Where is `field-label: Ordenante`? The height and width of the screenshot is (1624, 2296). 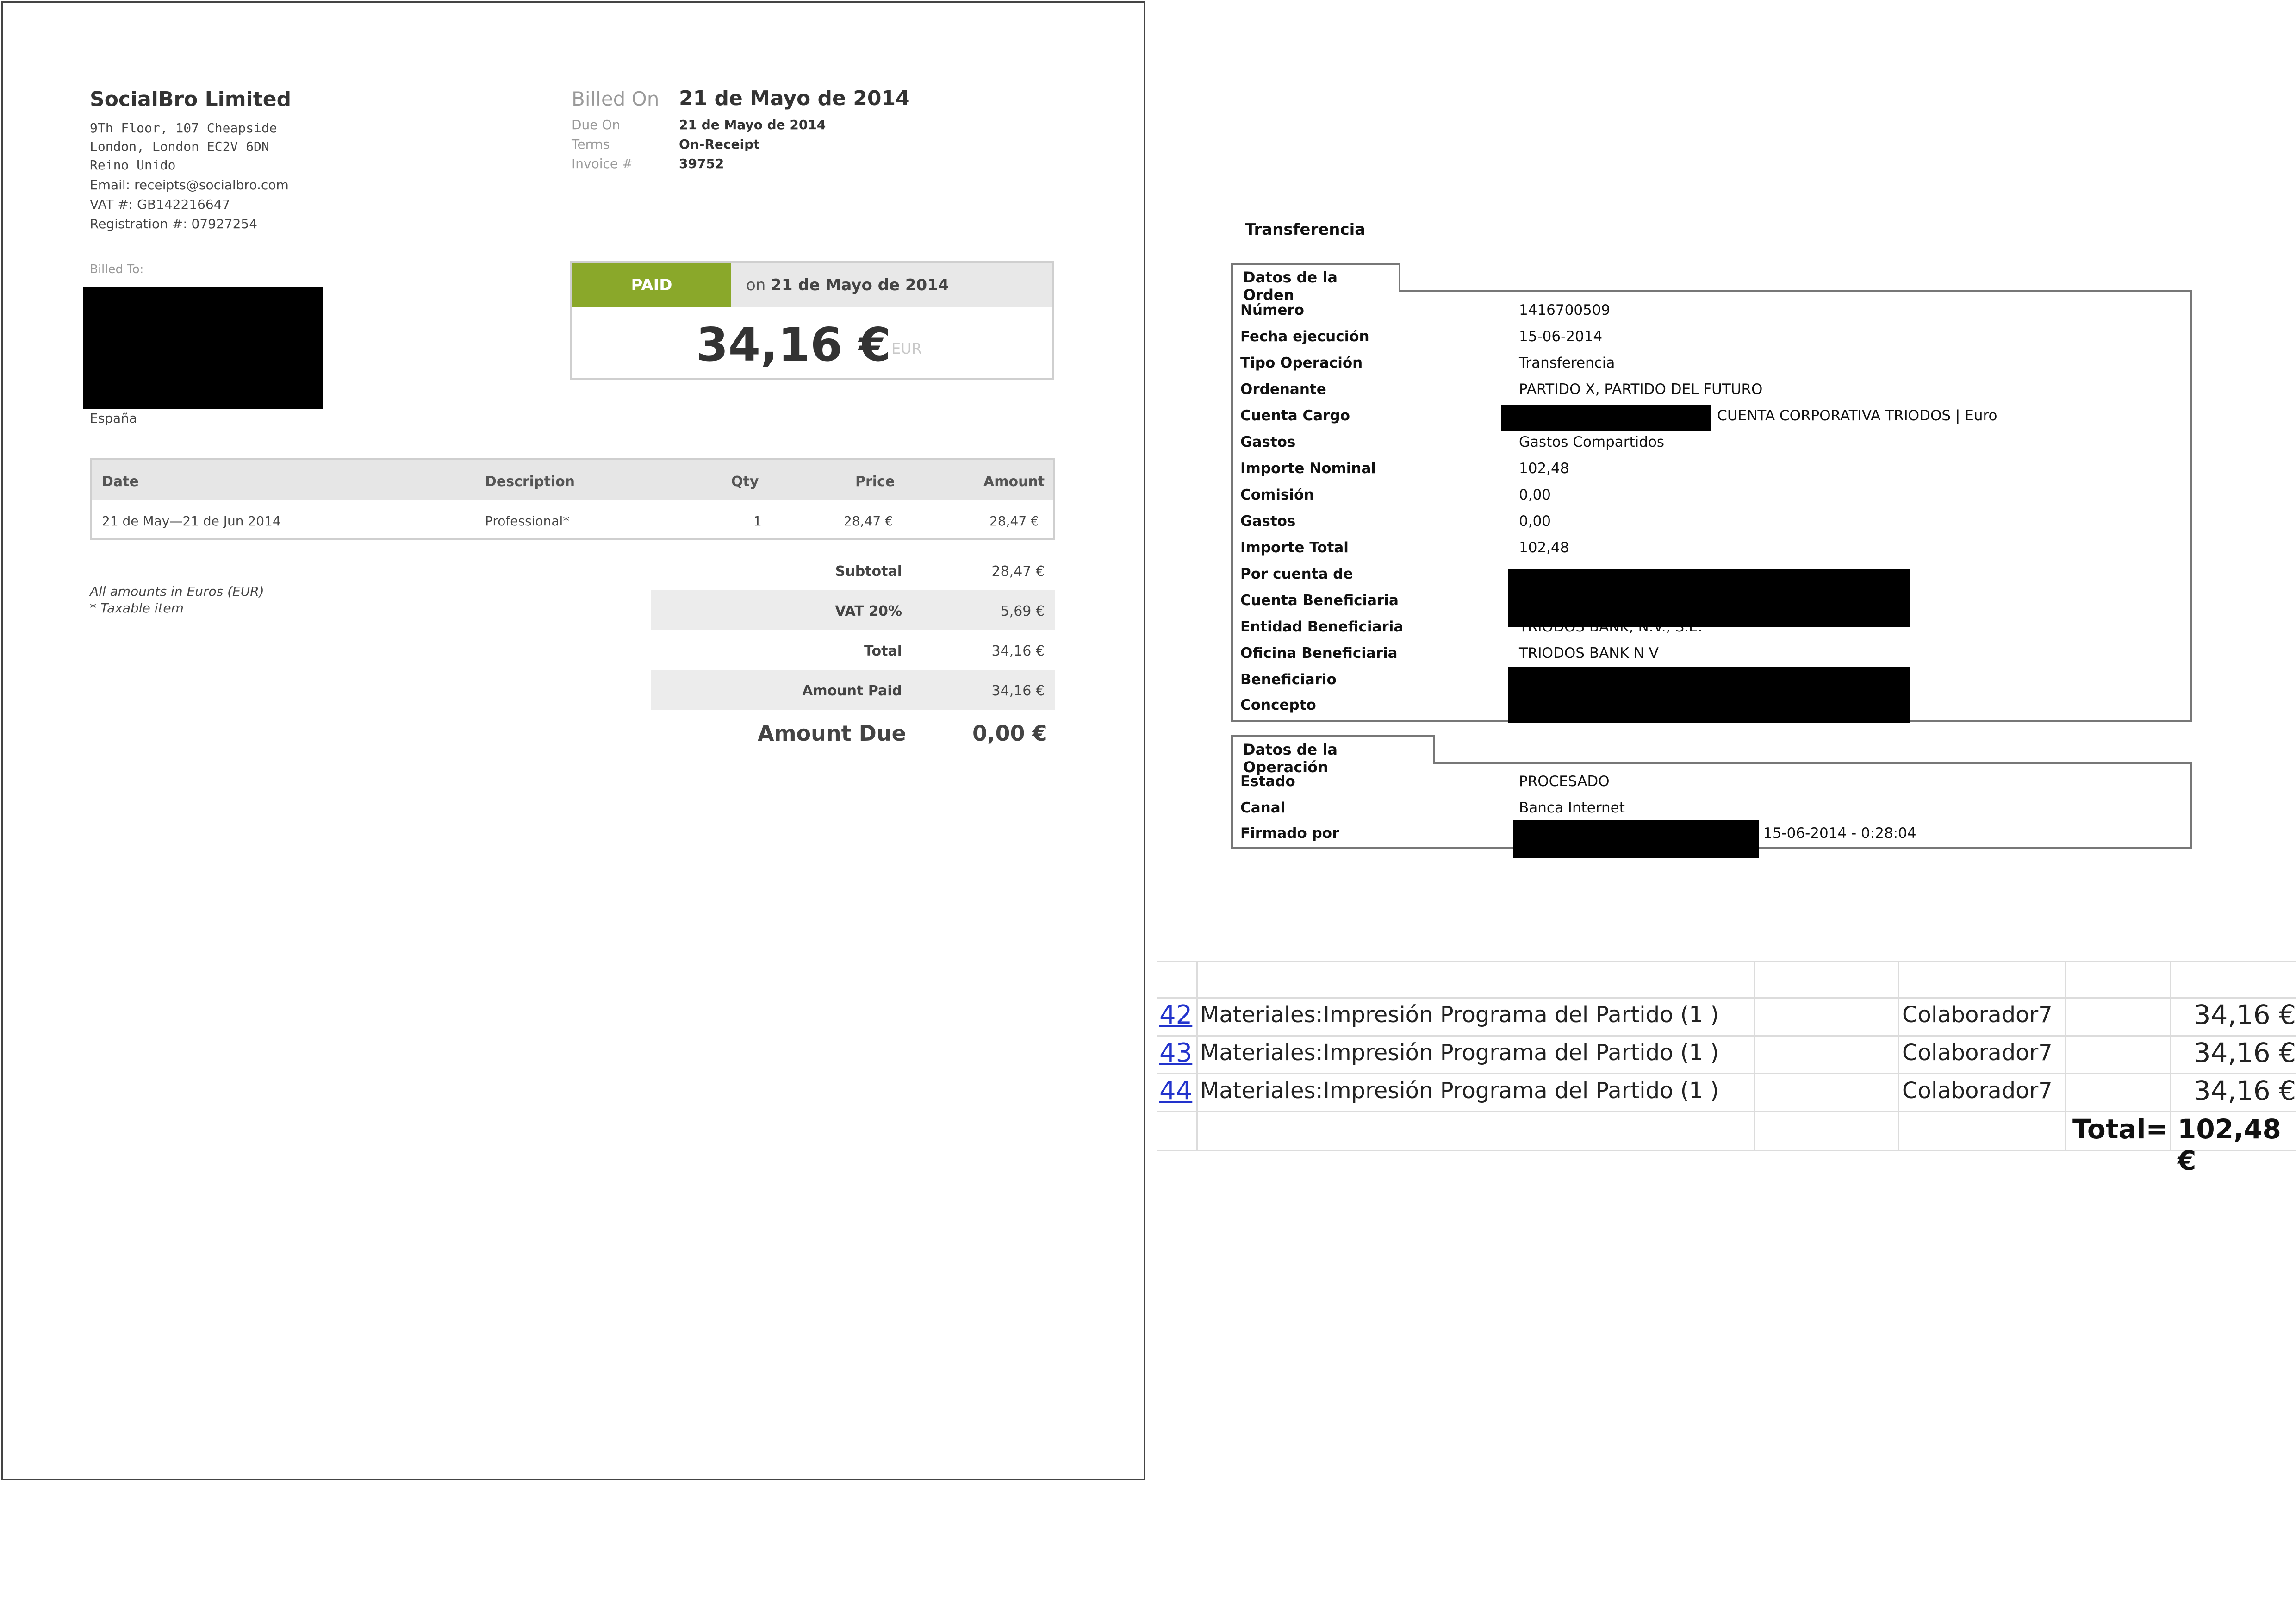 field-label: Ordenante is located at coordinates (1283, 389).